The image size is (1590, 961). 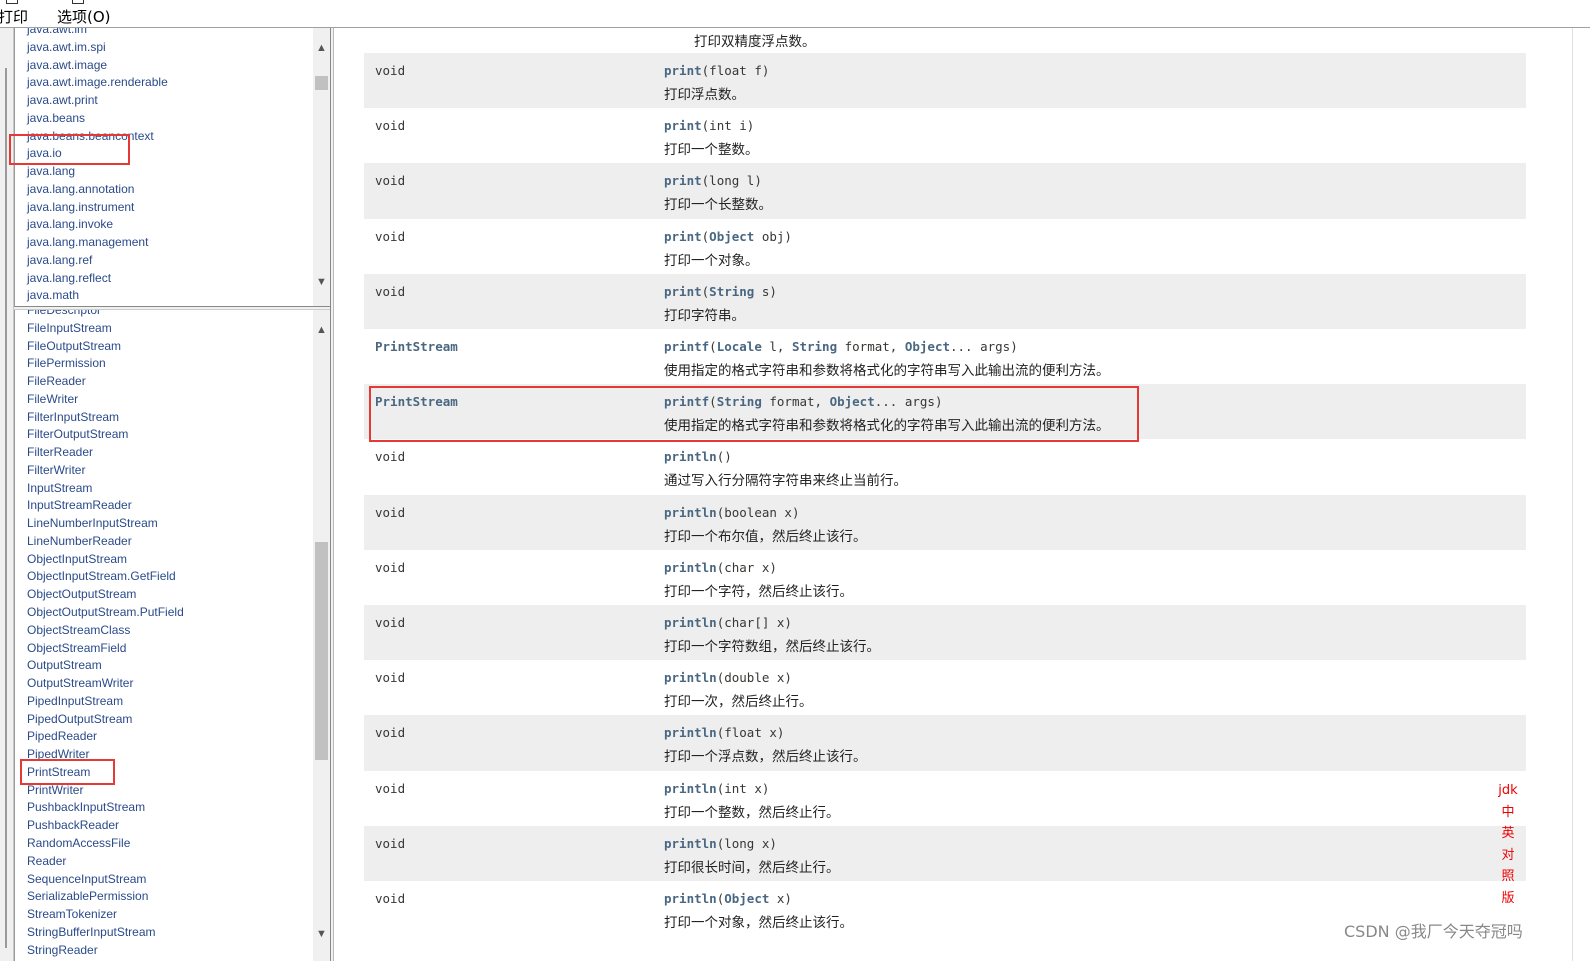 What do you see at coordinates (105, 471) in the screenshot?
I see `class-link: FilterWriter` at bounding box center [105, 471].